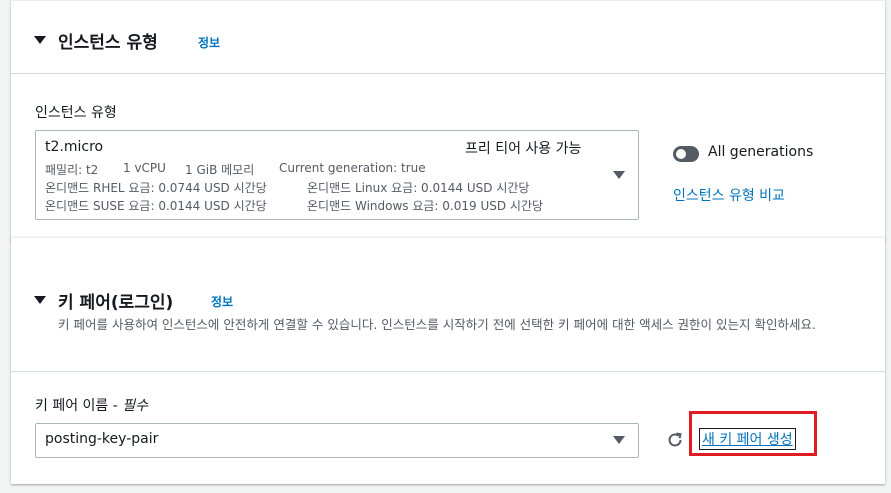 This screenshot has width=891, height=493. Describe the element at coordinates (72, 170) in the screenshot. I see `instance-family: 패밀리: t2` at that location.